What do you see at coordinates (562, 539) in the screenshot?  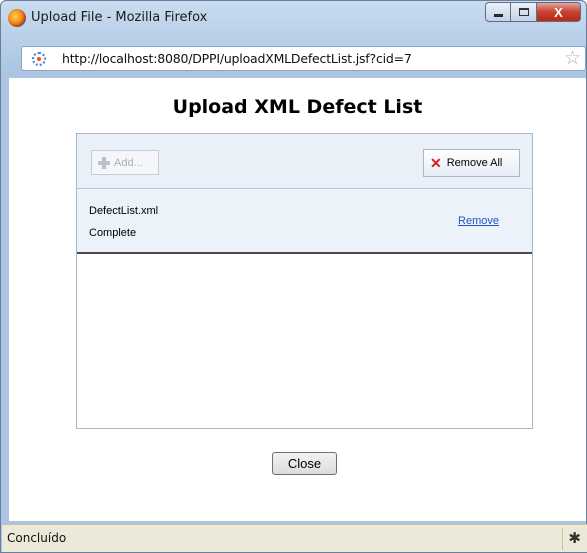 I see `status-divider` at bounding box center [562, 539].